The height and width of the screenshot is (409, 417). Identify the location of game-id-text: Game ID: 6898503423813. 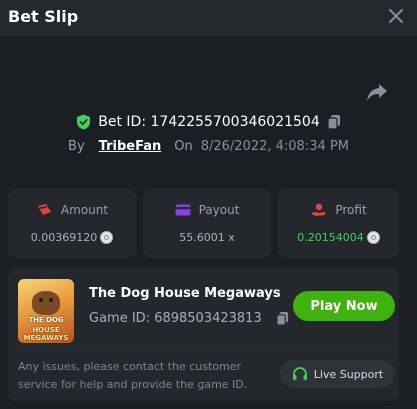
(175, 318).